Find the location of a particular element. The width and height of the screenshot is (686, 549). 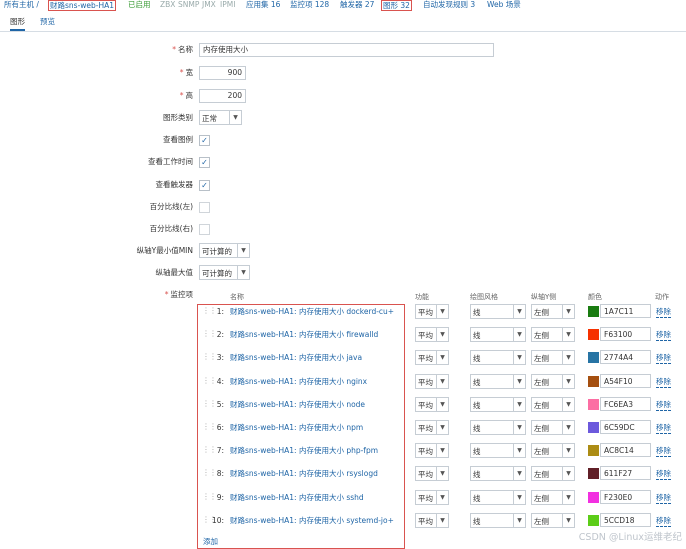

nav-items: 监控项 128 is located at coordinates (309, 4).